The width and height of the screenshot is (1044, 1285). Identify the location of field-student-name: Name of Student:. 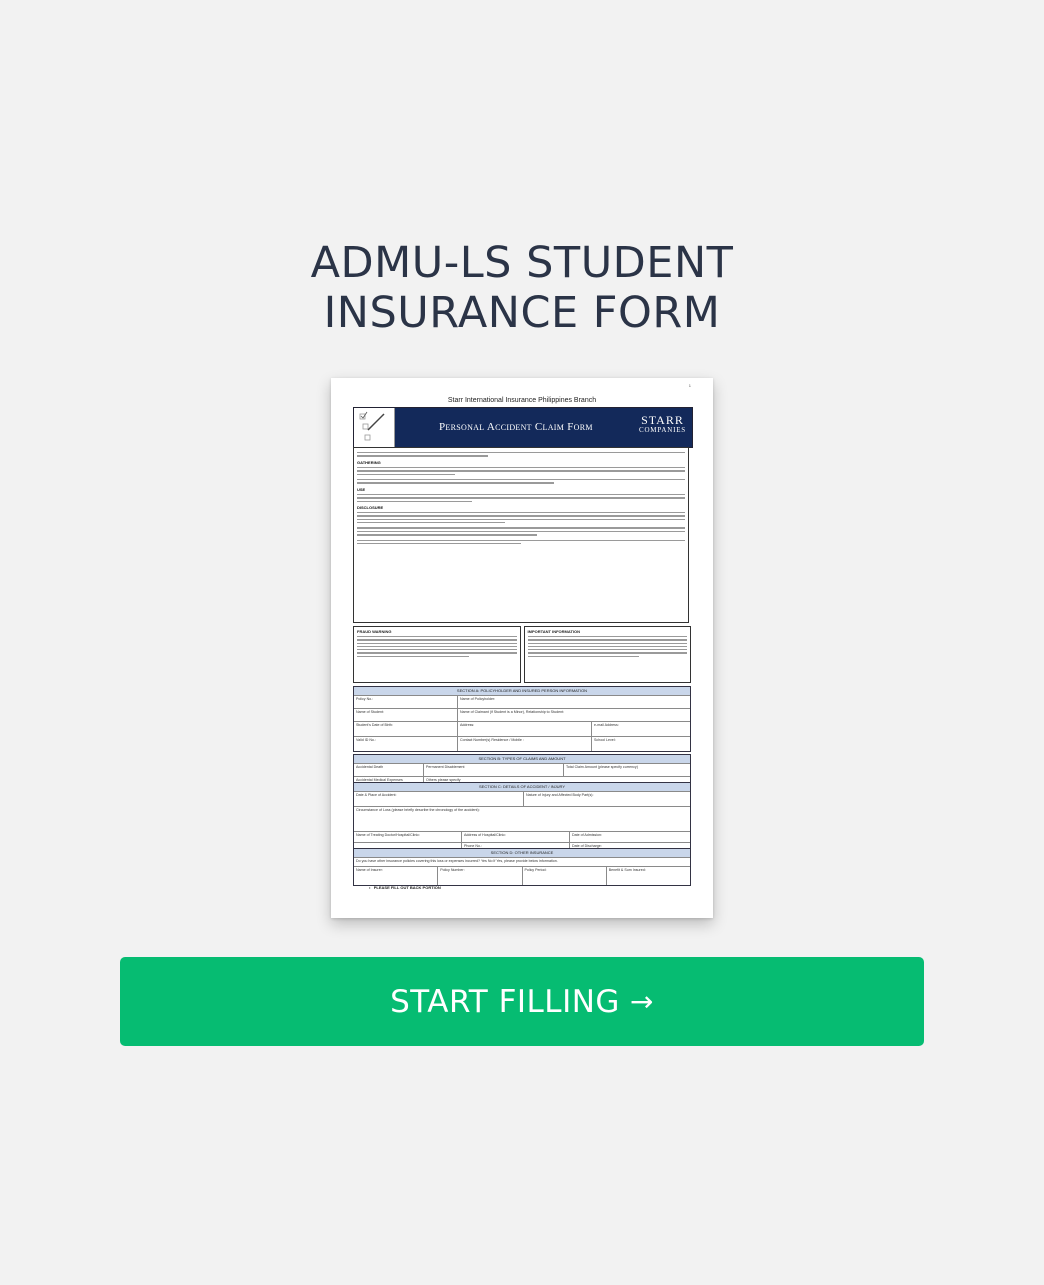
(406, 715).